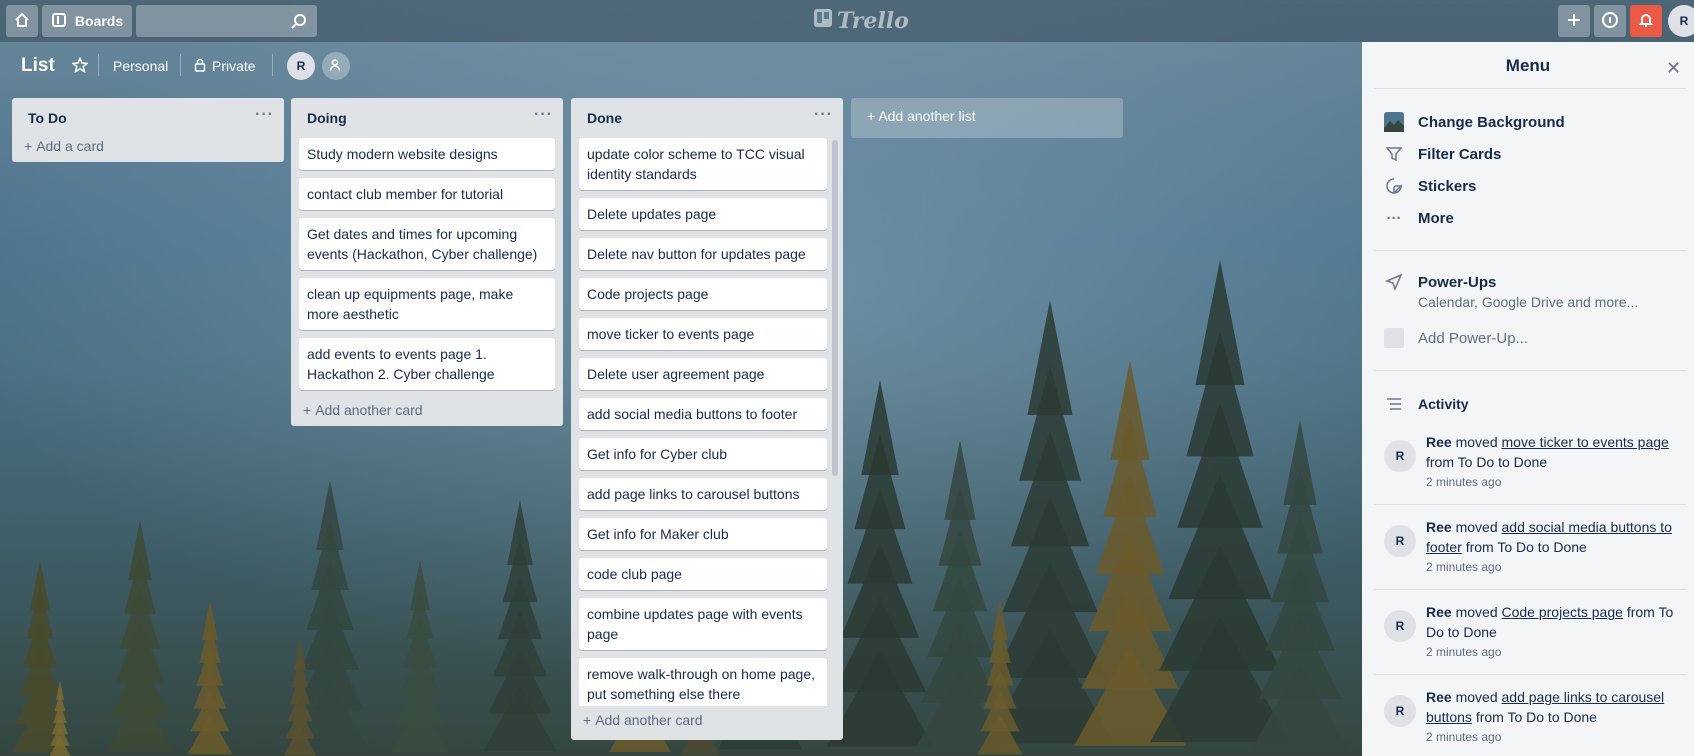 Image resolution: width=1694 pixels, height=756 pixels. What do you see at coordinates (703, 414) in the screenshot?
I see `card: add social media buttons to footer` at bounding box center [703, 414].